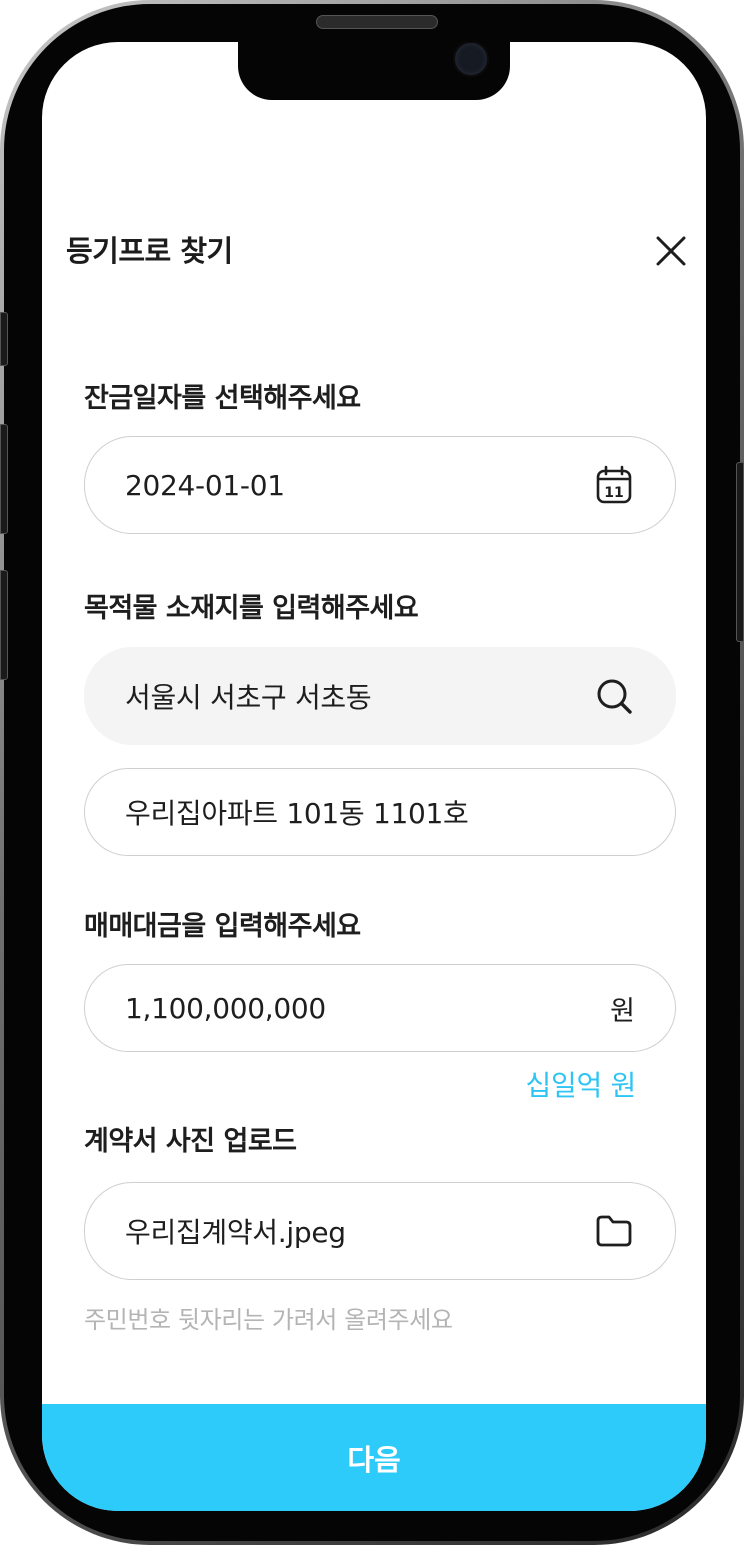 This screenshot has height=1545, width=744. I want to click on sheet-title: 등기프로 찾기, so click(149, 251).